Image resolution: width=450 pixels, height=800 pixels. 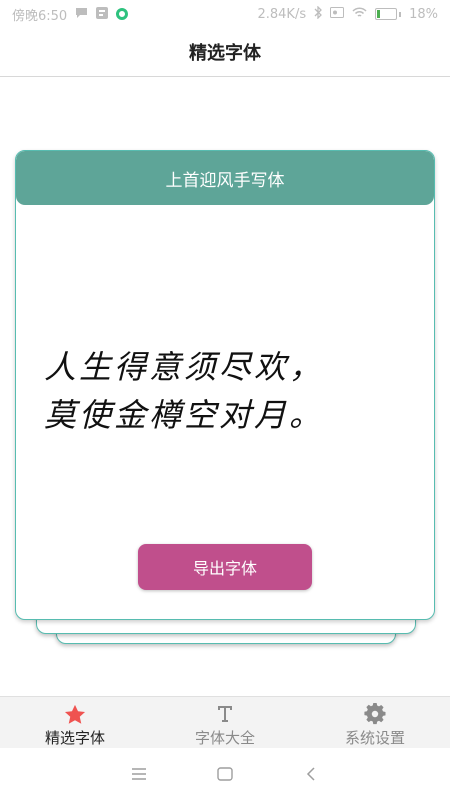 I want to click on bottom-tab-bar: 精选字体 字体大全 系统设置, so click(x=225, y=722).